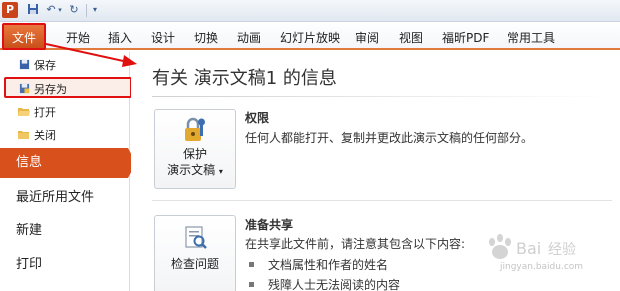 Image resolution: width=620 pixels, height=291 pixels. What do you see at coordinates (95, 10) in the screenshot?
I see `customize-toolbar-icon: ▾` at bounding box center [95, 10].